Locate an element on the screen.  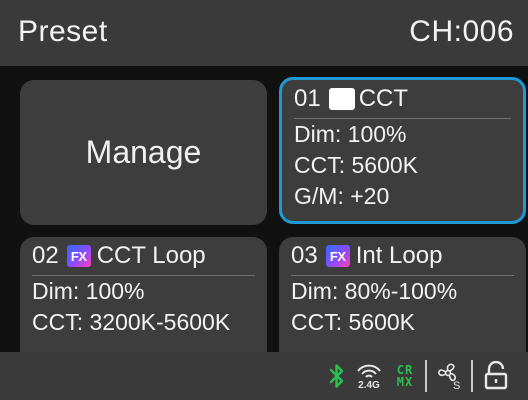
preset-dim: Dim: 80%-100% is located at coordinates (374, 291).